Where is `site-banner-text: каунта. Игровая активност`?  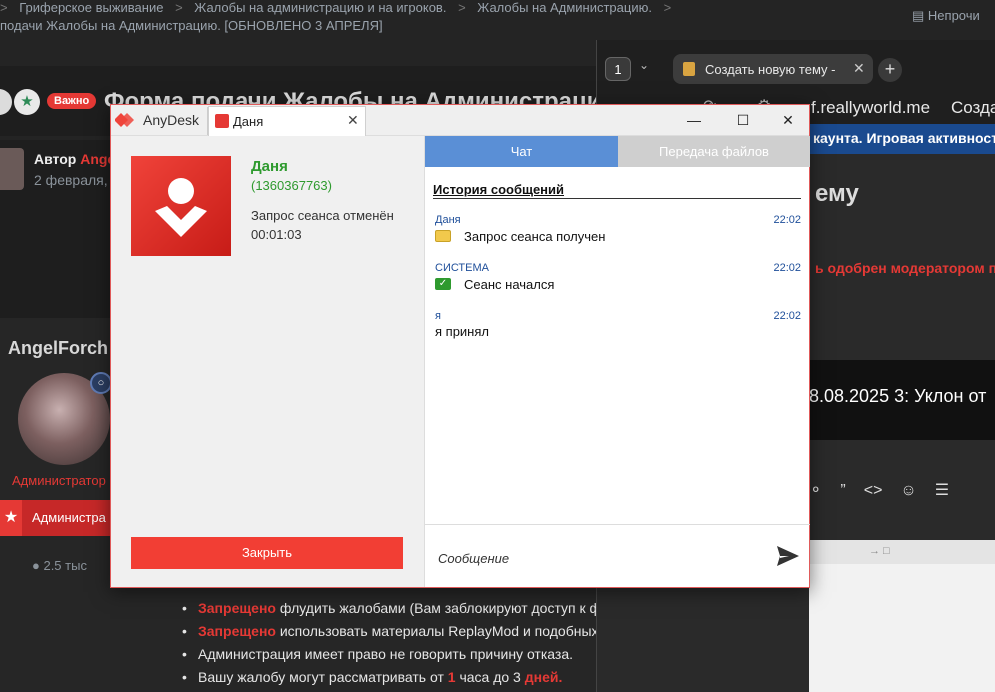 site-banner-text: каунта. Игровая активност is located at coordinates (904, 138).